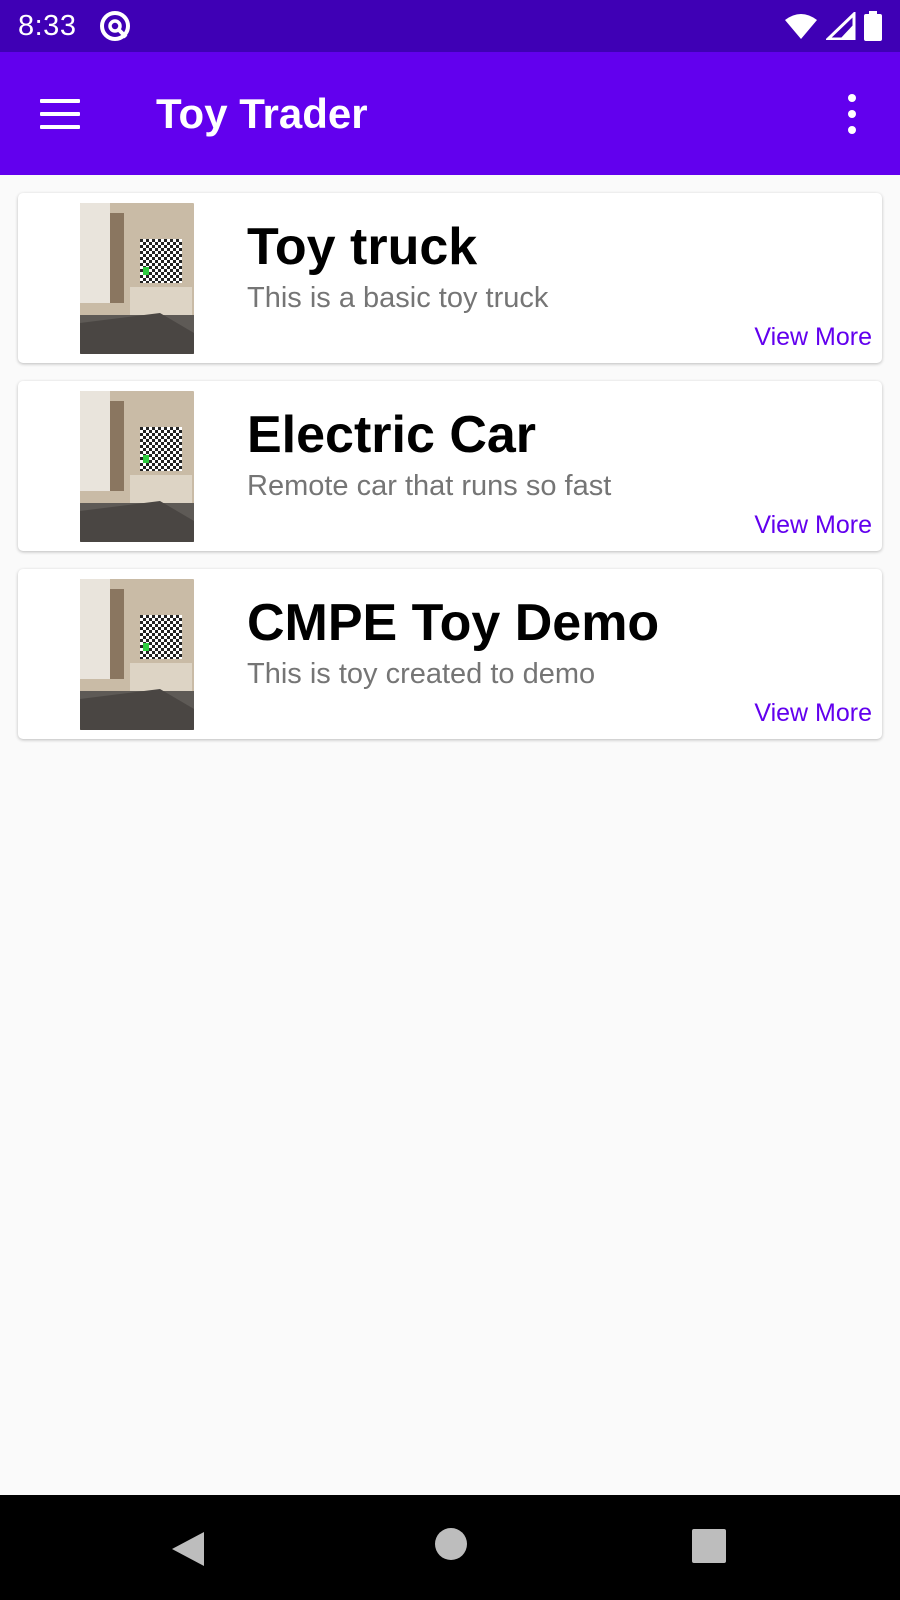 The width and height of the screenshot is (900, 1600). What do you see at coordinates (801, 26) in the screenshot?
I see `wifi-icon` at bounding box center [801, 26].